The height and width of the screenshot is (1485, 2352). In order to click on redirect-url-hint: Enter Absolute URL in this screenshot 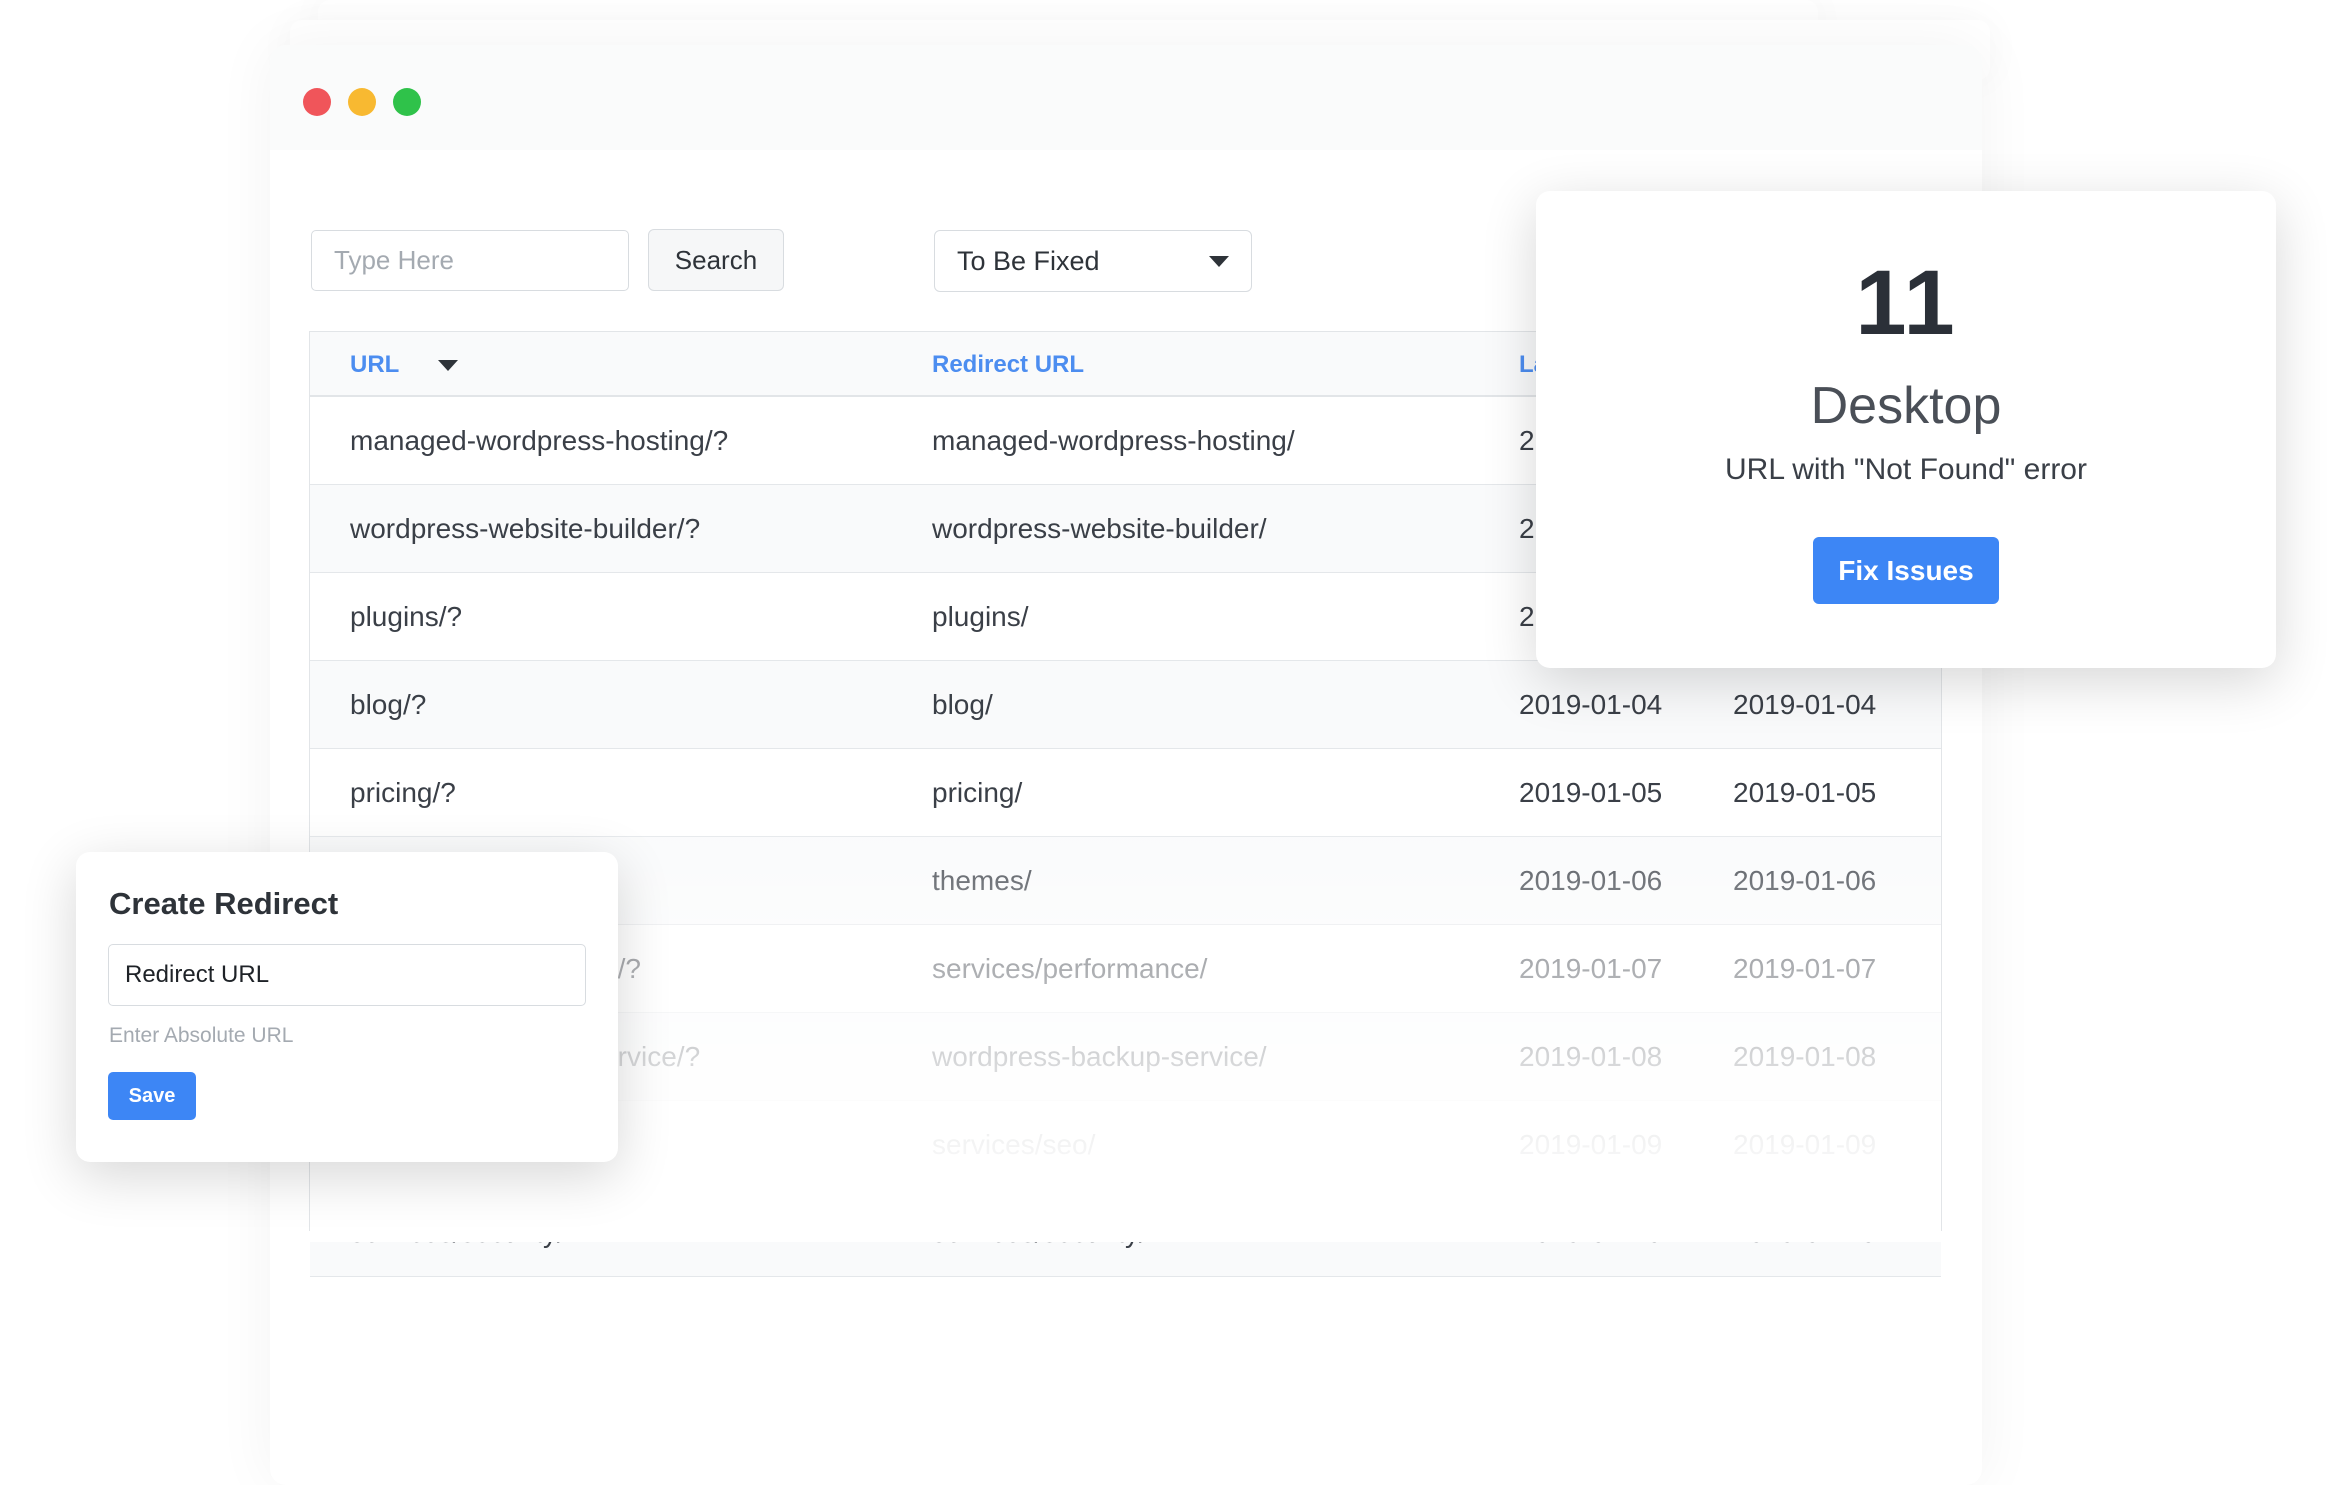, I will do `click(201, 1035)`.